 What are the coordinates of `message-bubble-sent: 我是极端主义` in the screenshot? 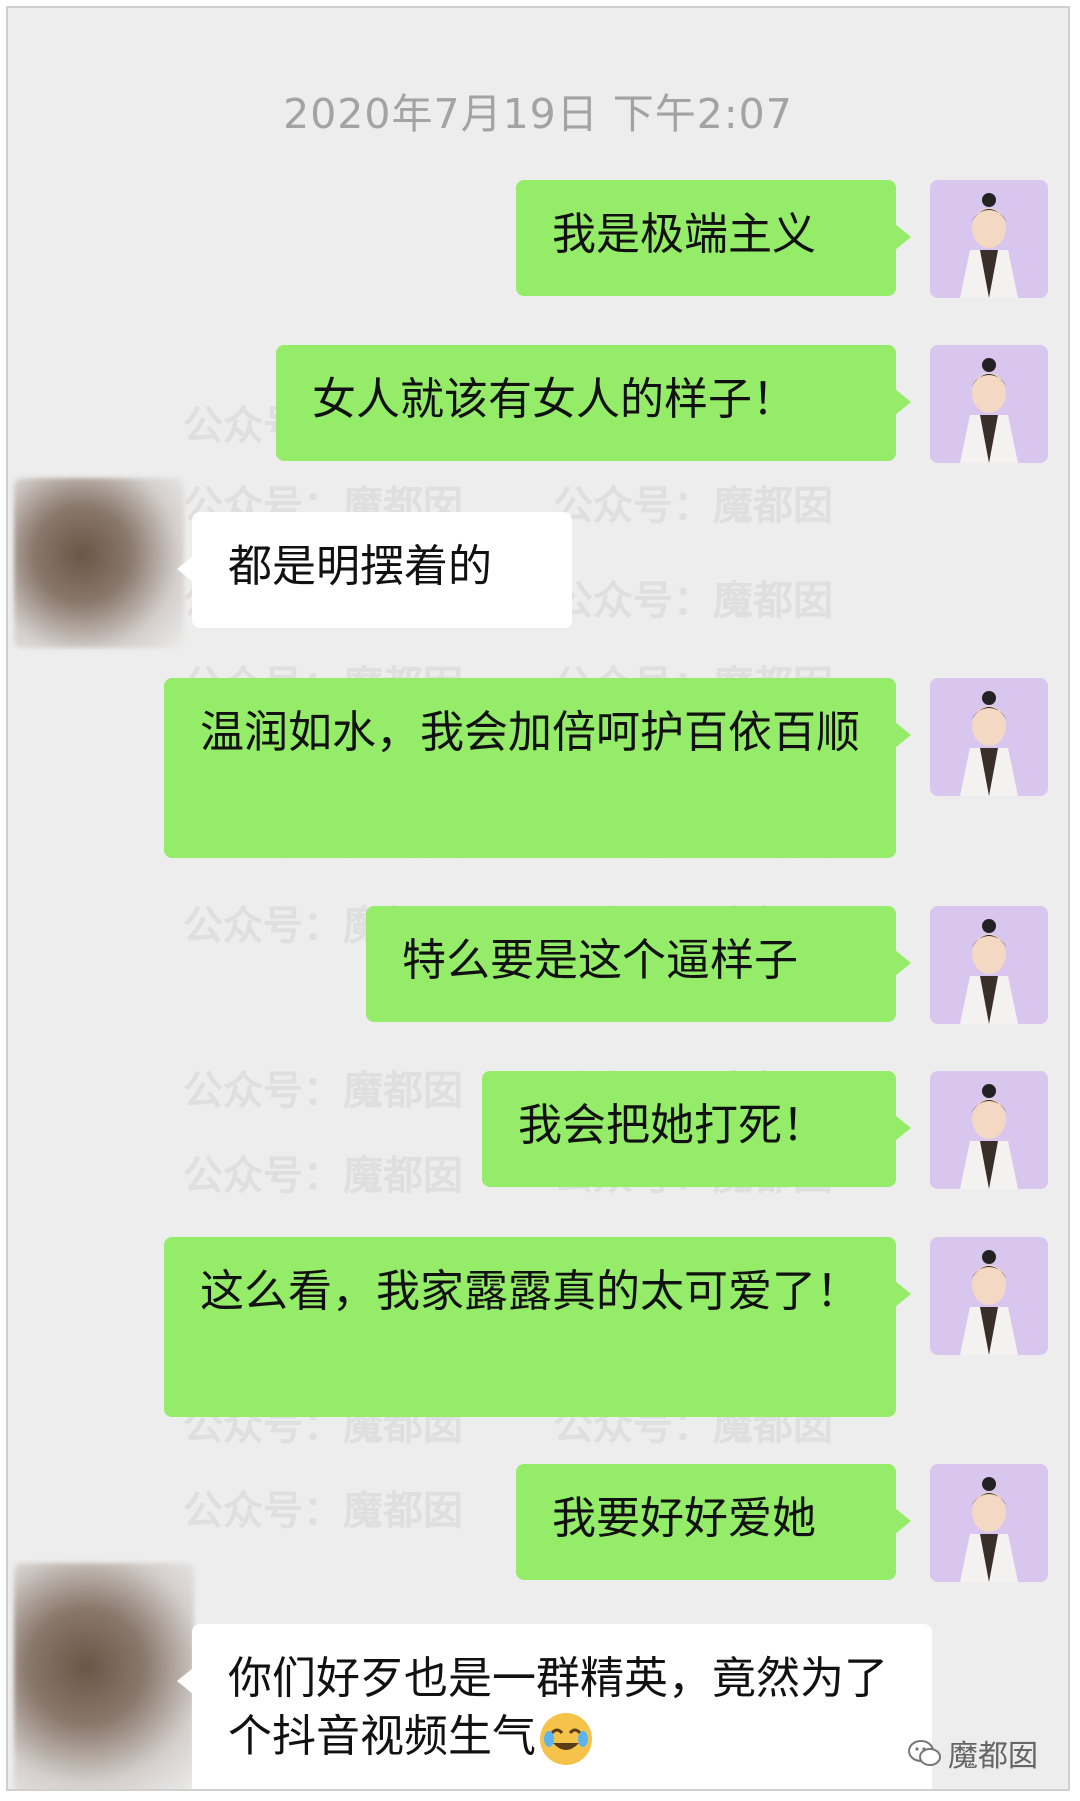 It's located at (713, 238).